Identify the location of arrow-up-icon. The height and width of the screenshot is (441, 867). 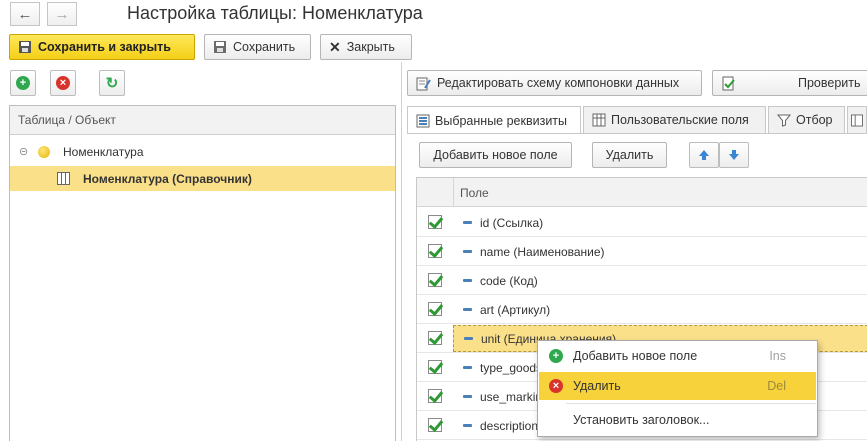
(704, 155).